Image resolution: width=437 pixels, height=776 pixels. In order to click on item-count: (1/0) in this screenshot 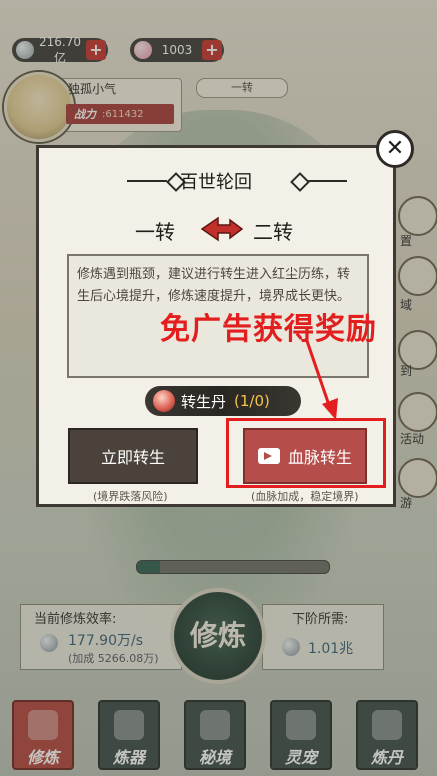, I will do `click(252, 401)`.